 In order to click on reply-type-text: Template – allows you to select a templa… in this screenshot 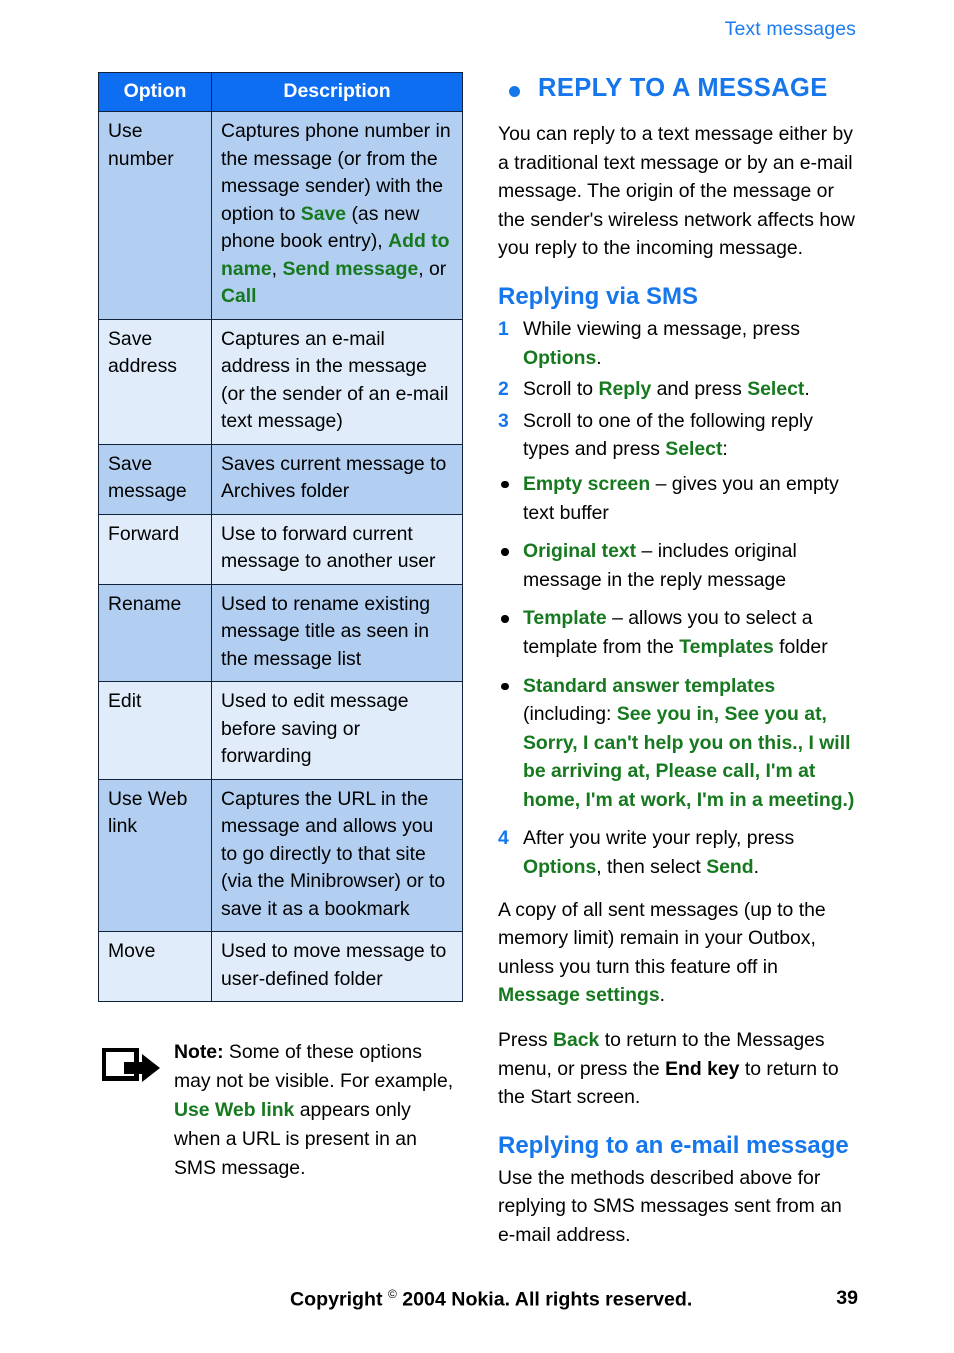, I will do `click(675, 632)`.